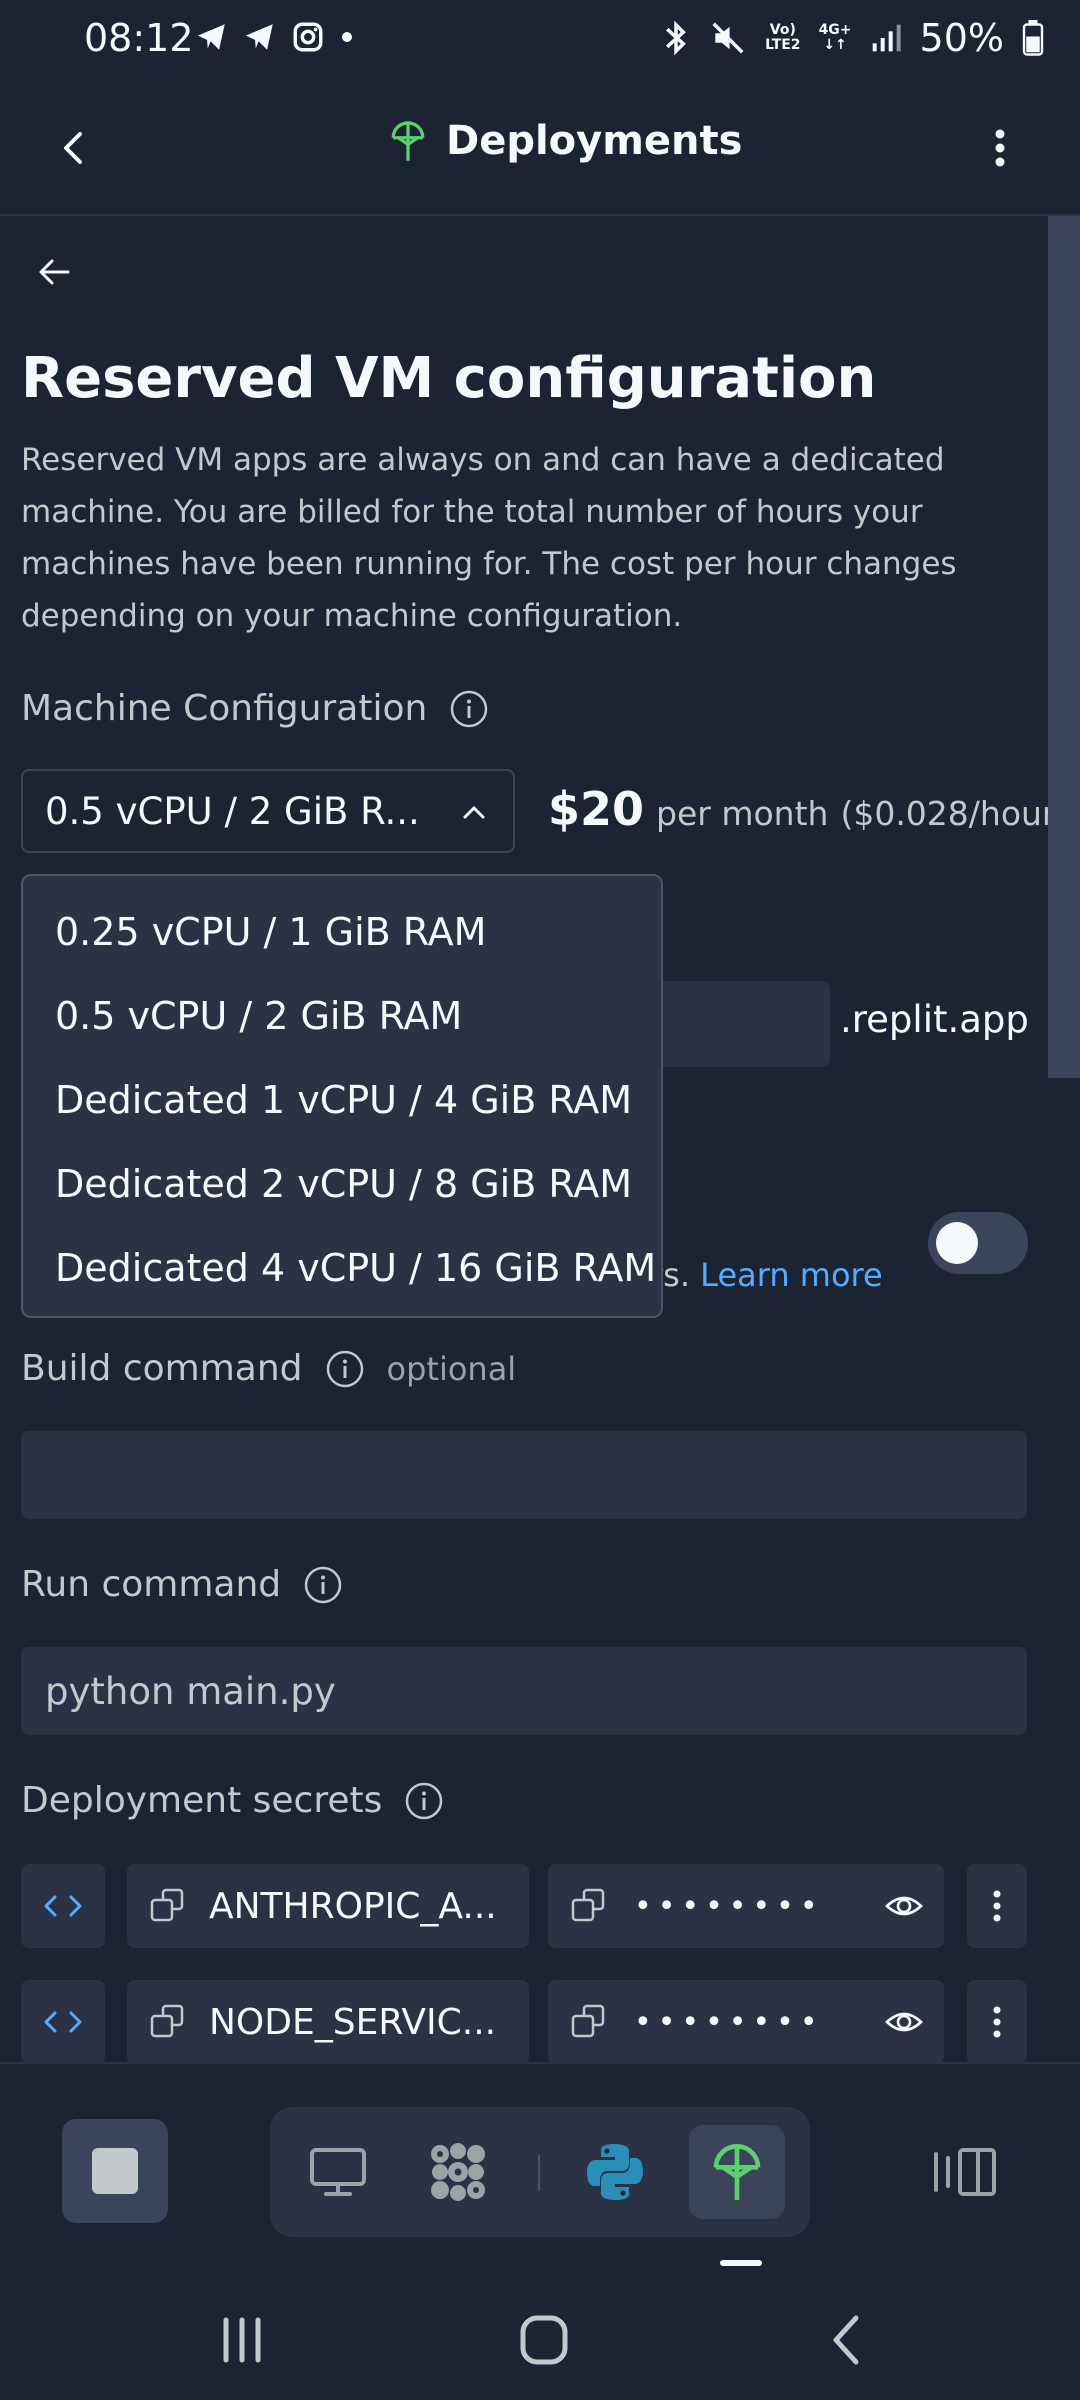  I want to click on build-command-label: Build command optional, so click(268, 1368).